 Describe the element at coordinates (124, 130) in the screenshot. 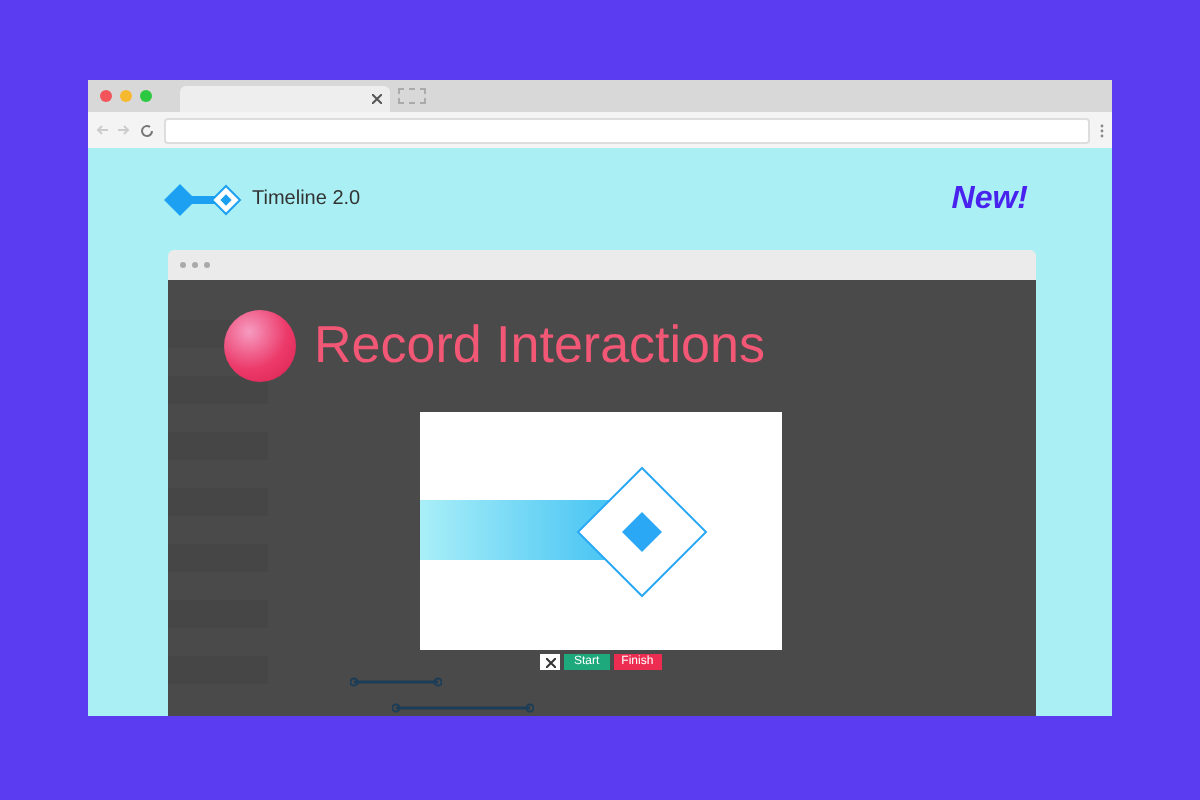

I see `forward-arrow-icon` at that location.